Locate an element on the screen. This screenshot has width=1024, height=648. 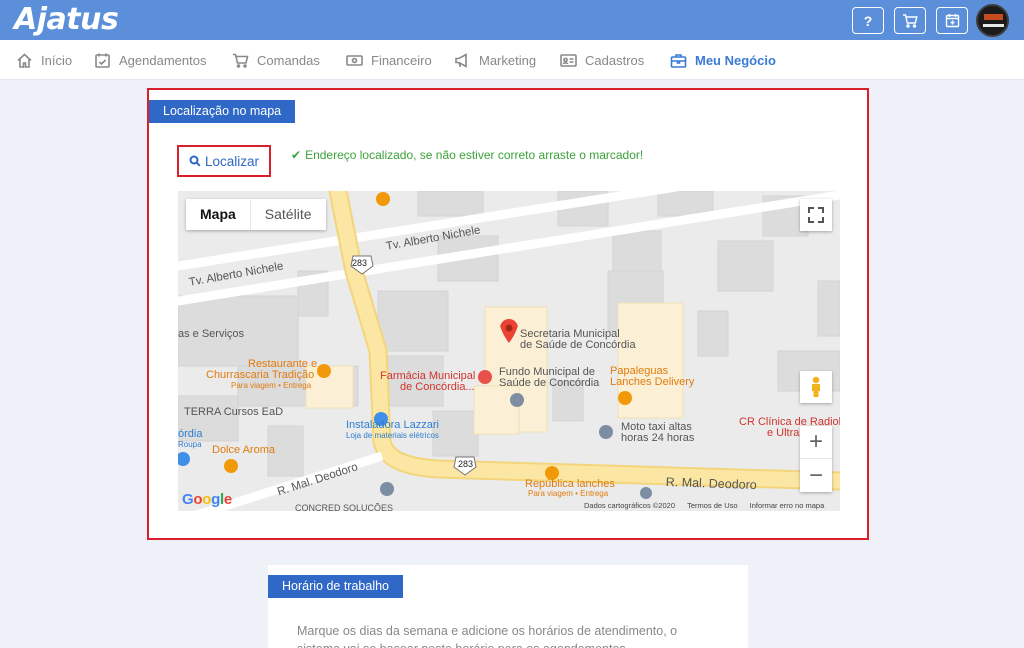
place-label: Dolce Aroma is located at coordinates (243, 450).